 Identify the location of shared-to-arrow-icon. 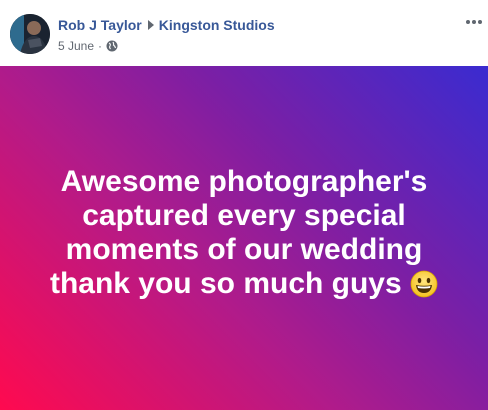
(150, 25).